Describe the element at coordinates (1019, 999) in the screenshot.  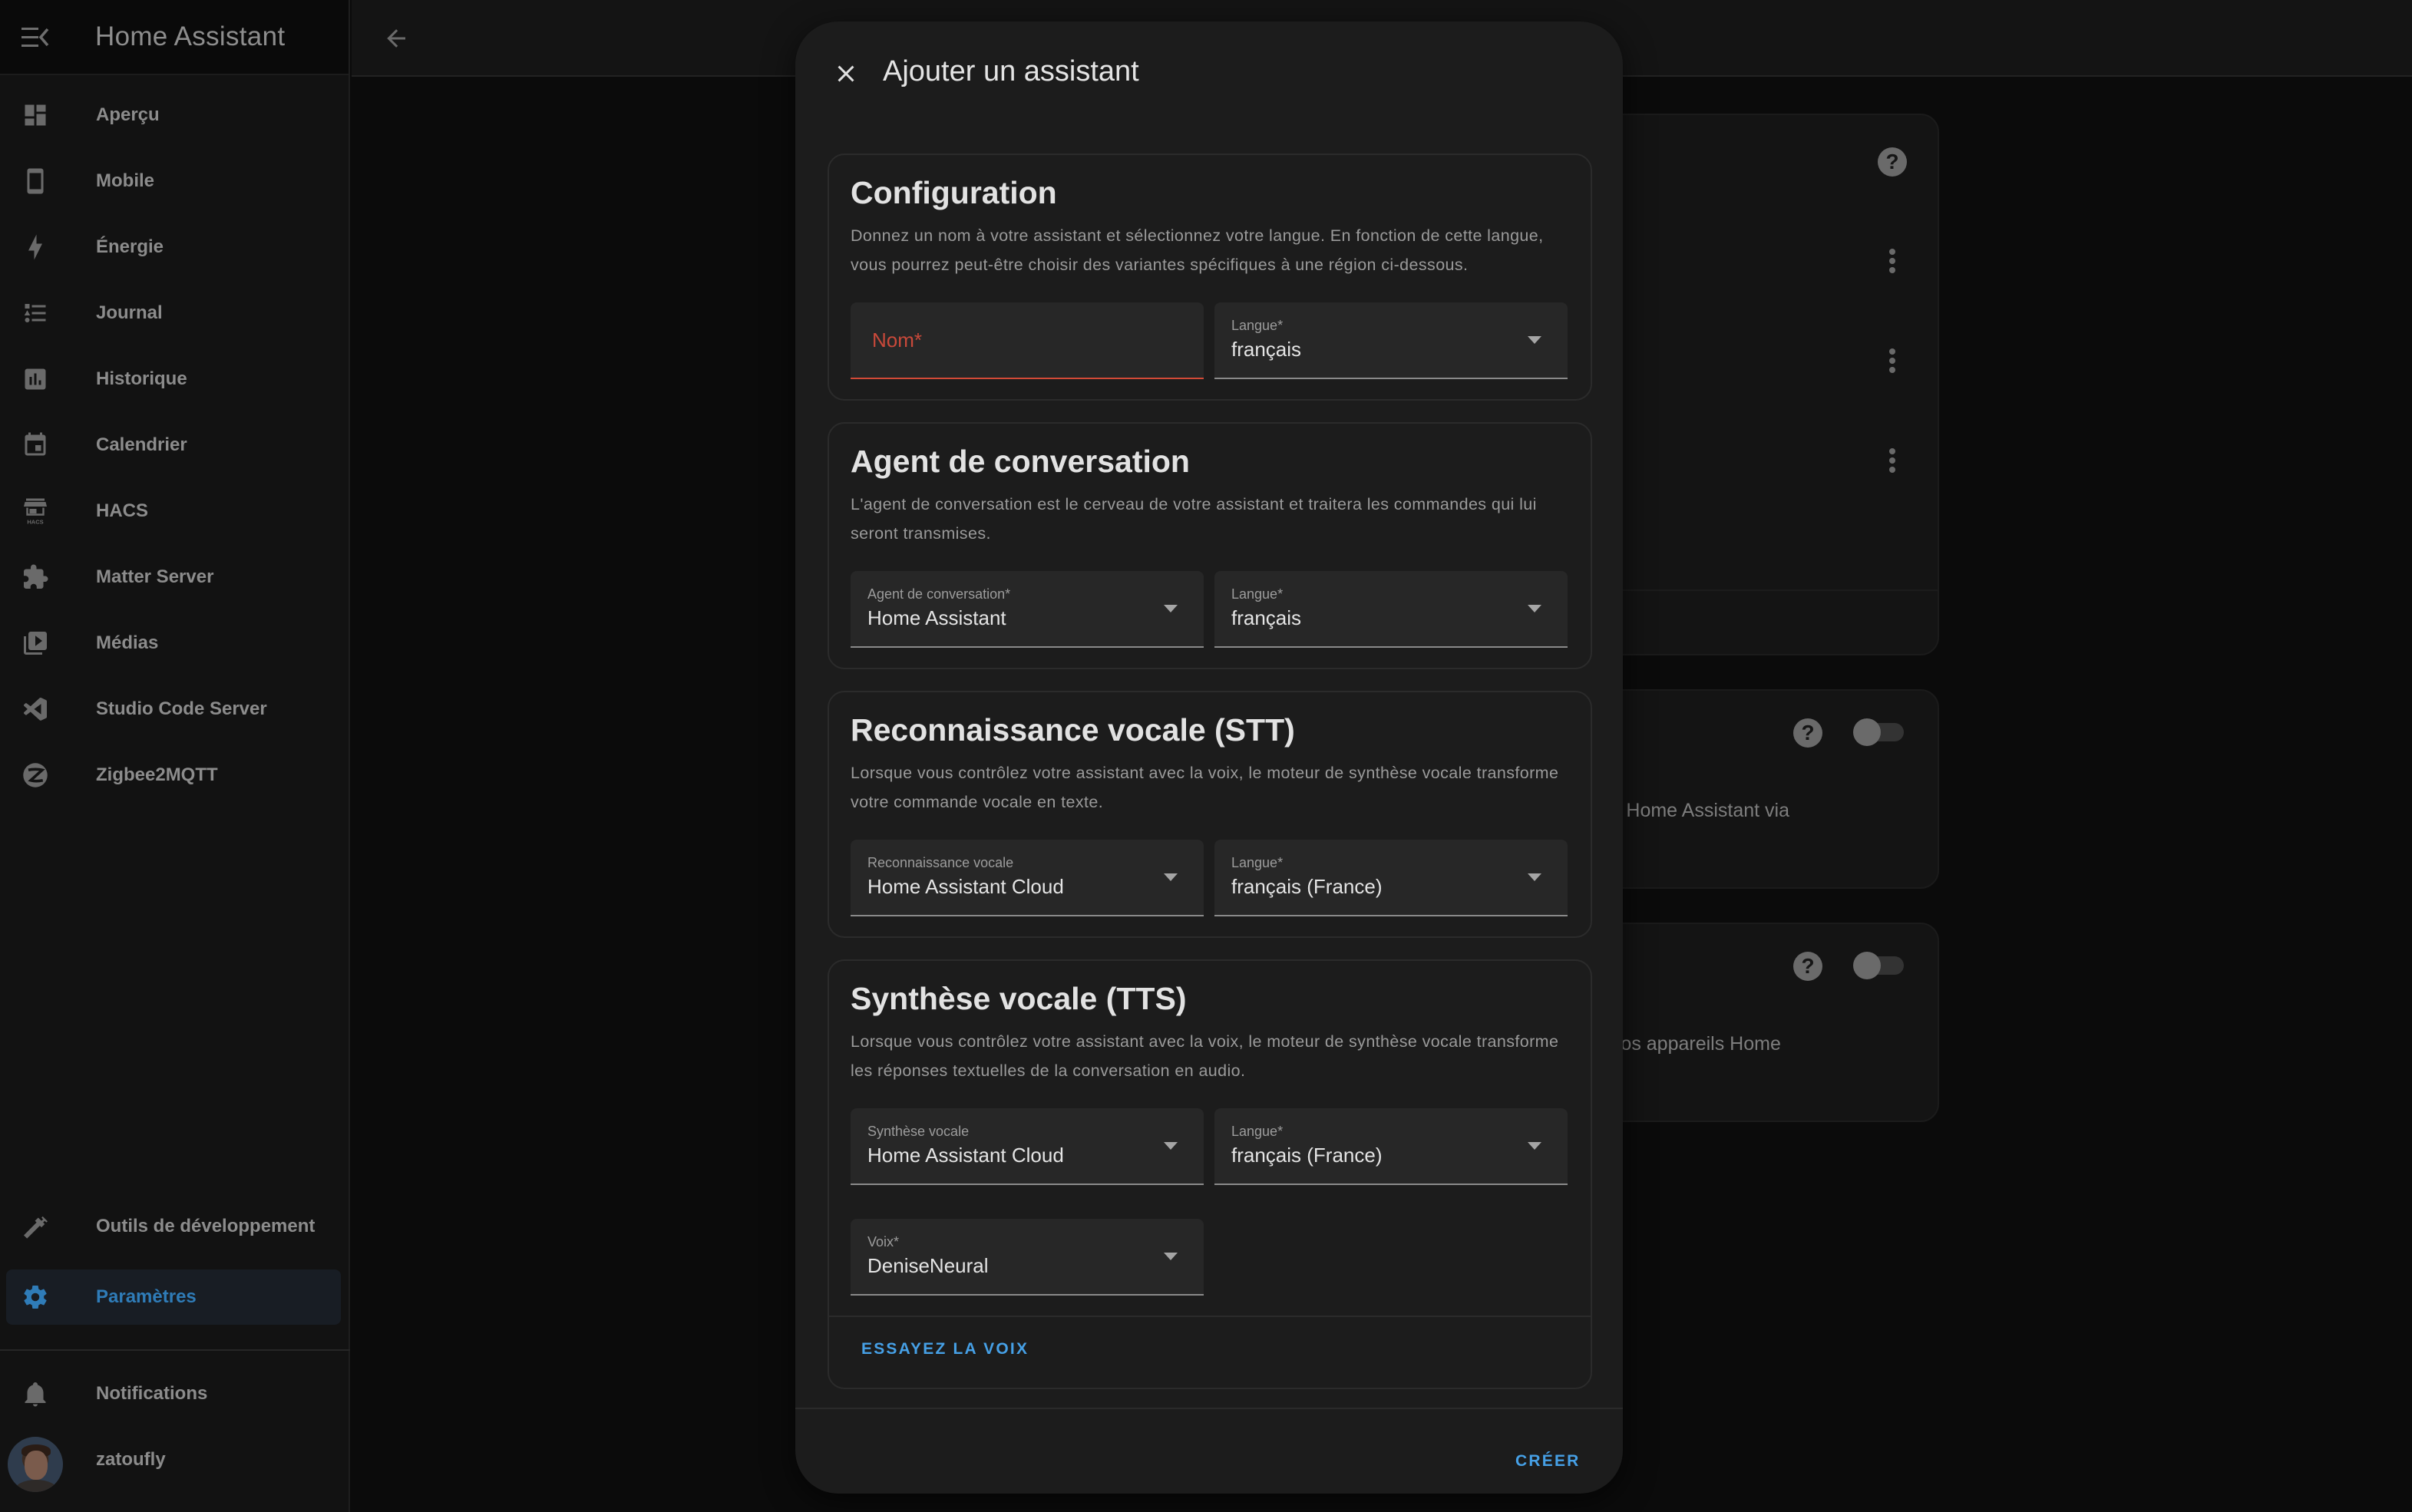
I see `section-title: Synthèse vocale (TTS)` at that location.